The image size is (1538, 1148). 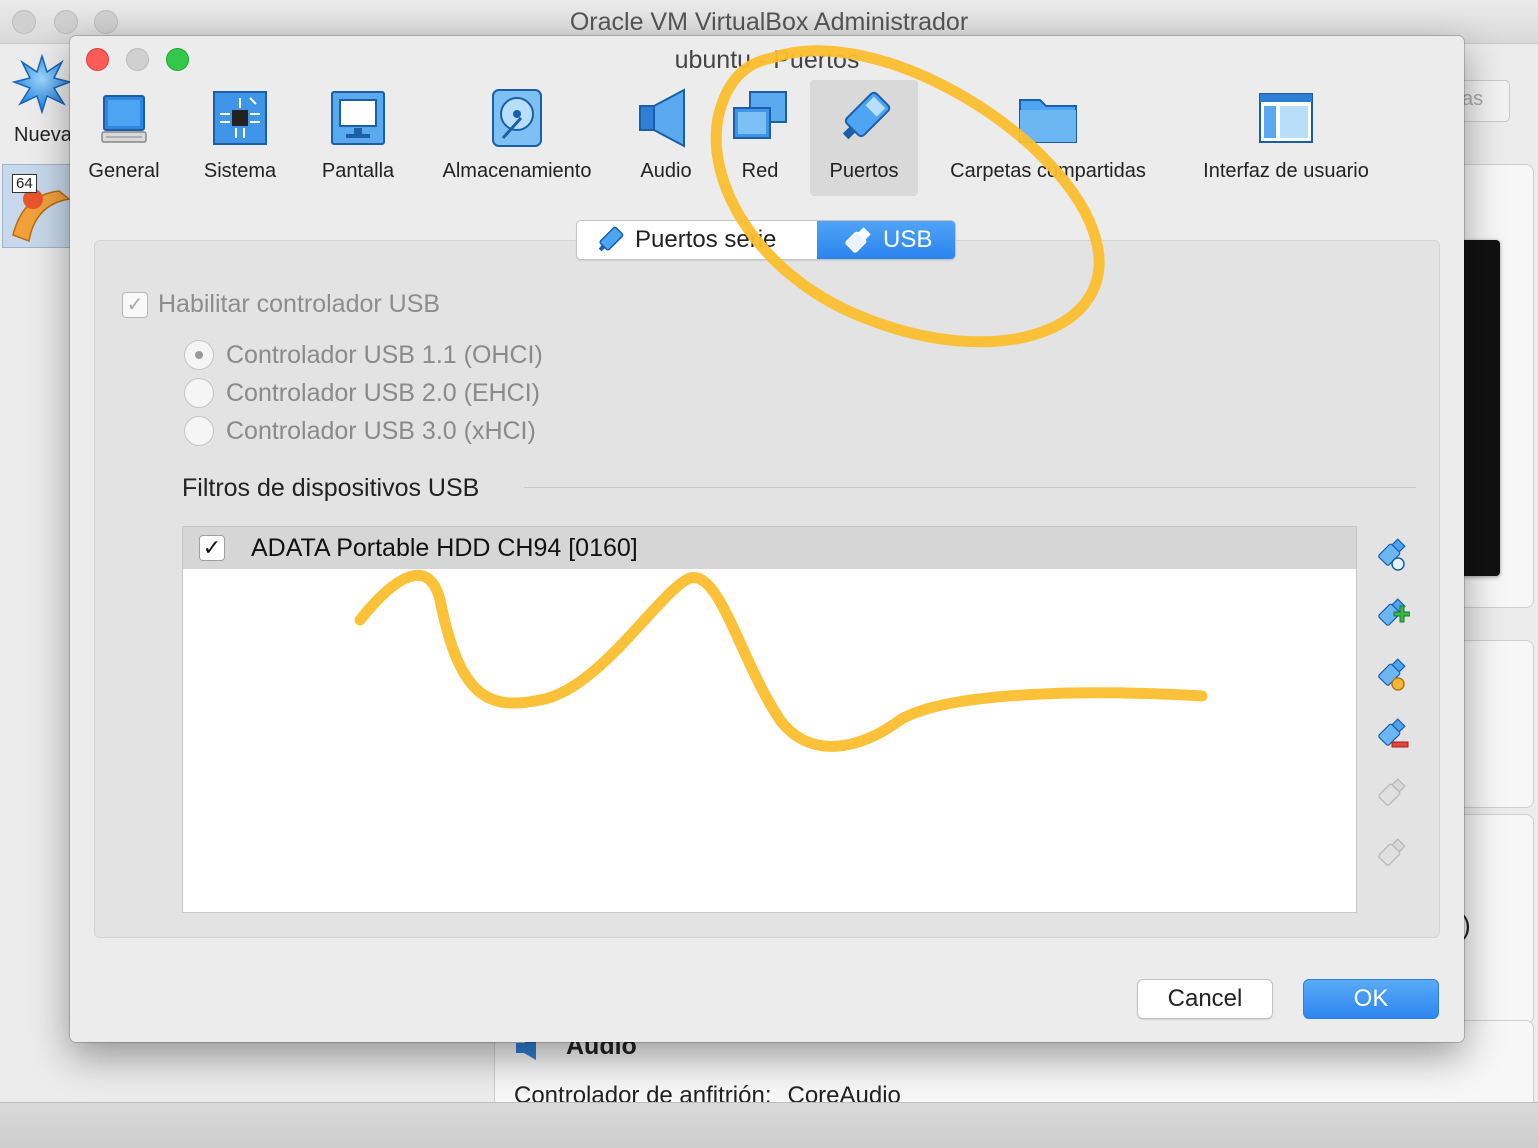 I want to click on add-filter-from-device-icon, so click(x=1390, y=614).